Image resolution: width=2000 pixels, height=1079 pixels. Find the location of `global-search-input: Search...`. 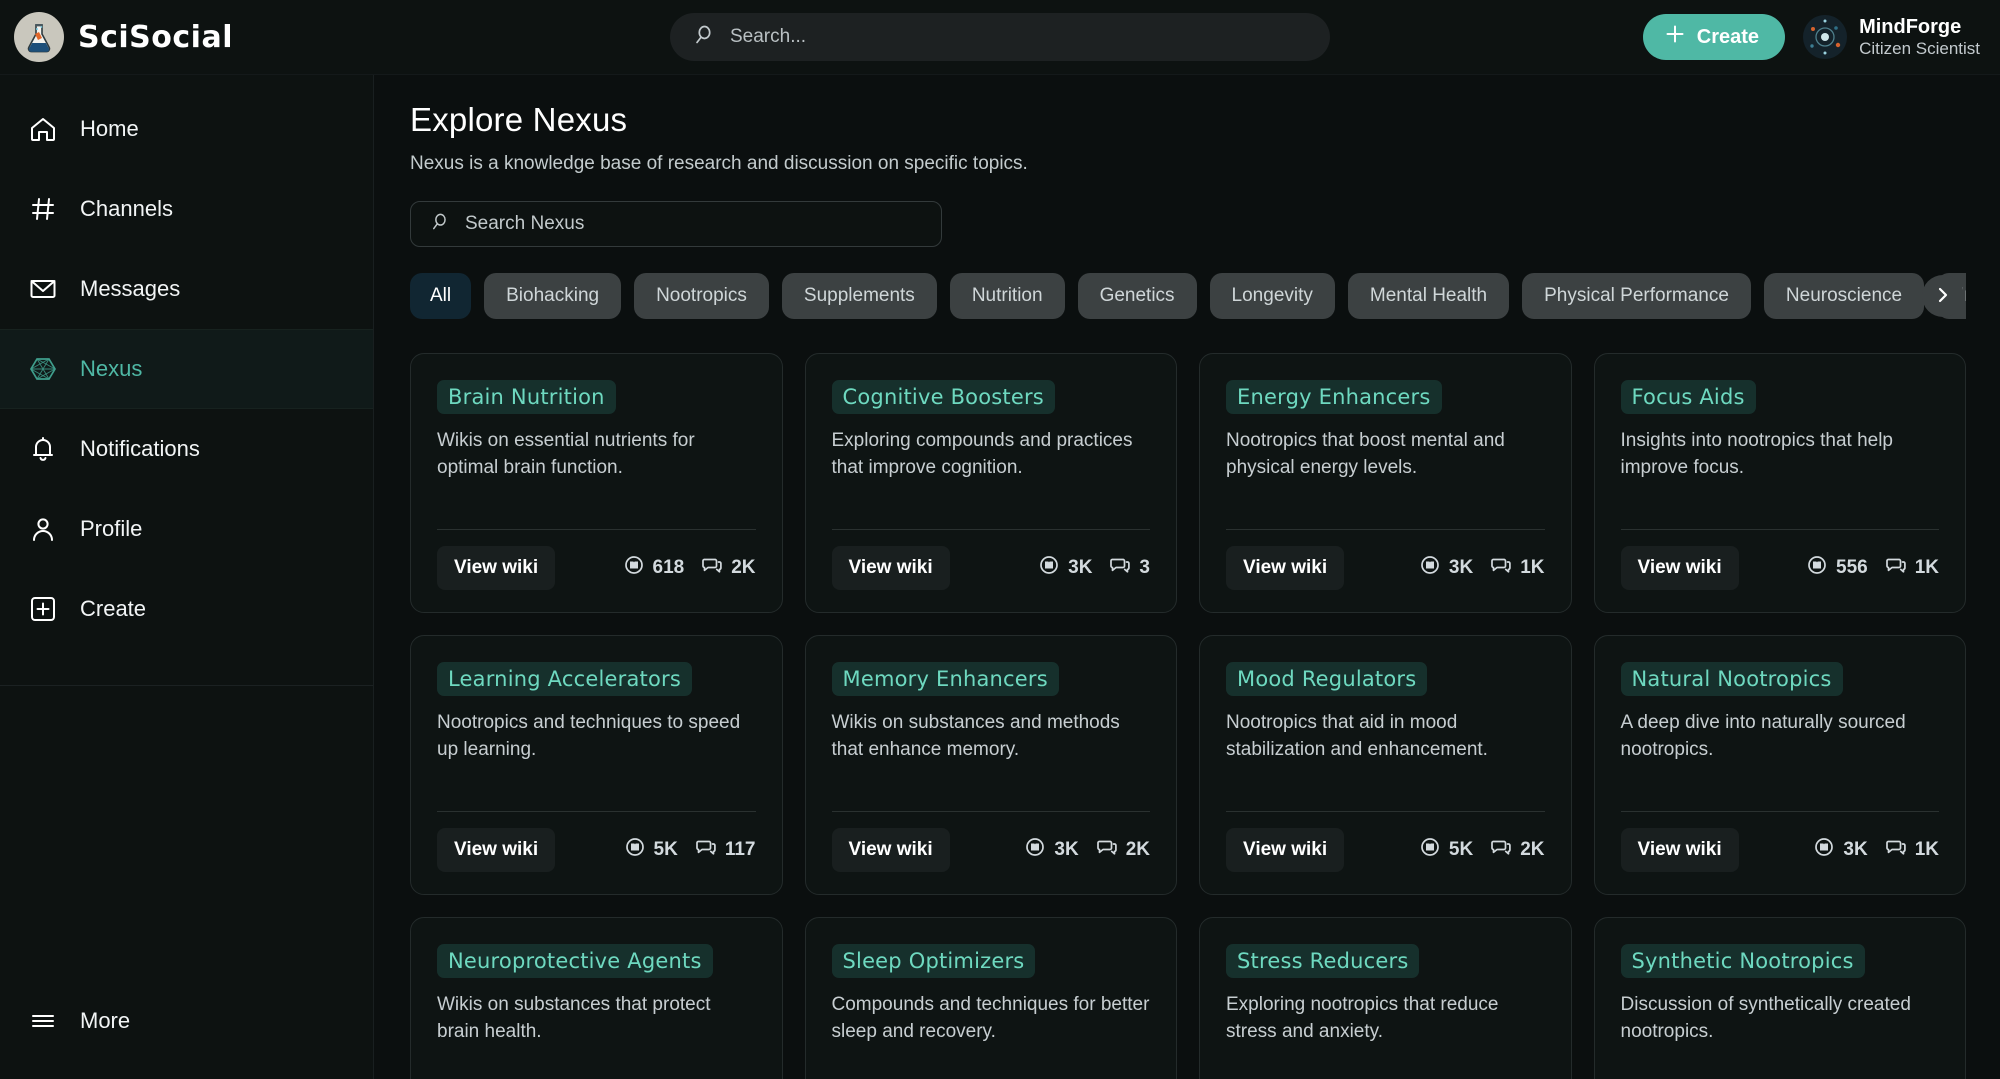

global-search-input: Search... is located at coordinates (1000, 37).